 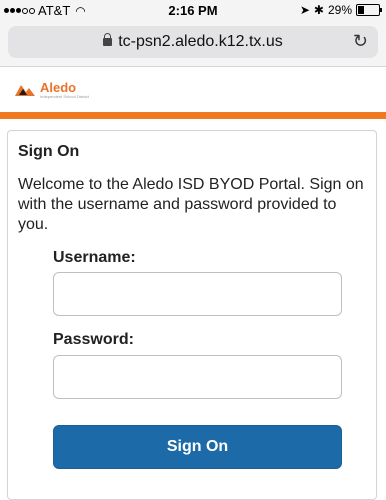 I want to click on reload-icon: ↻, so click(x=360, y=41).